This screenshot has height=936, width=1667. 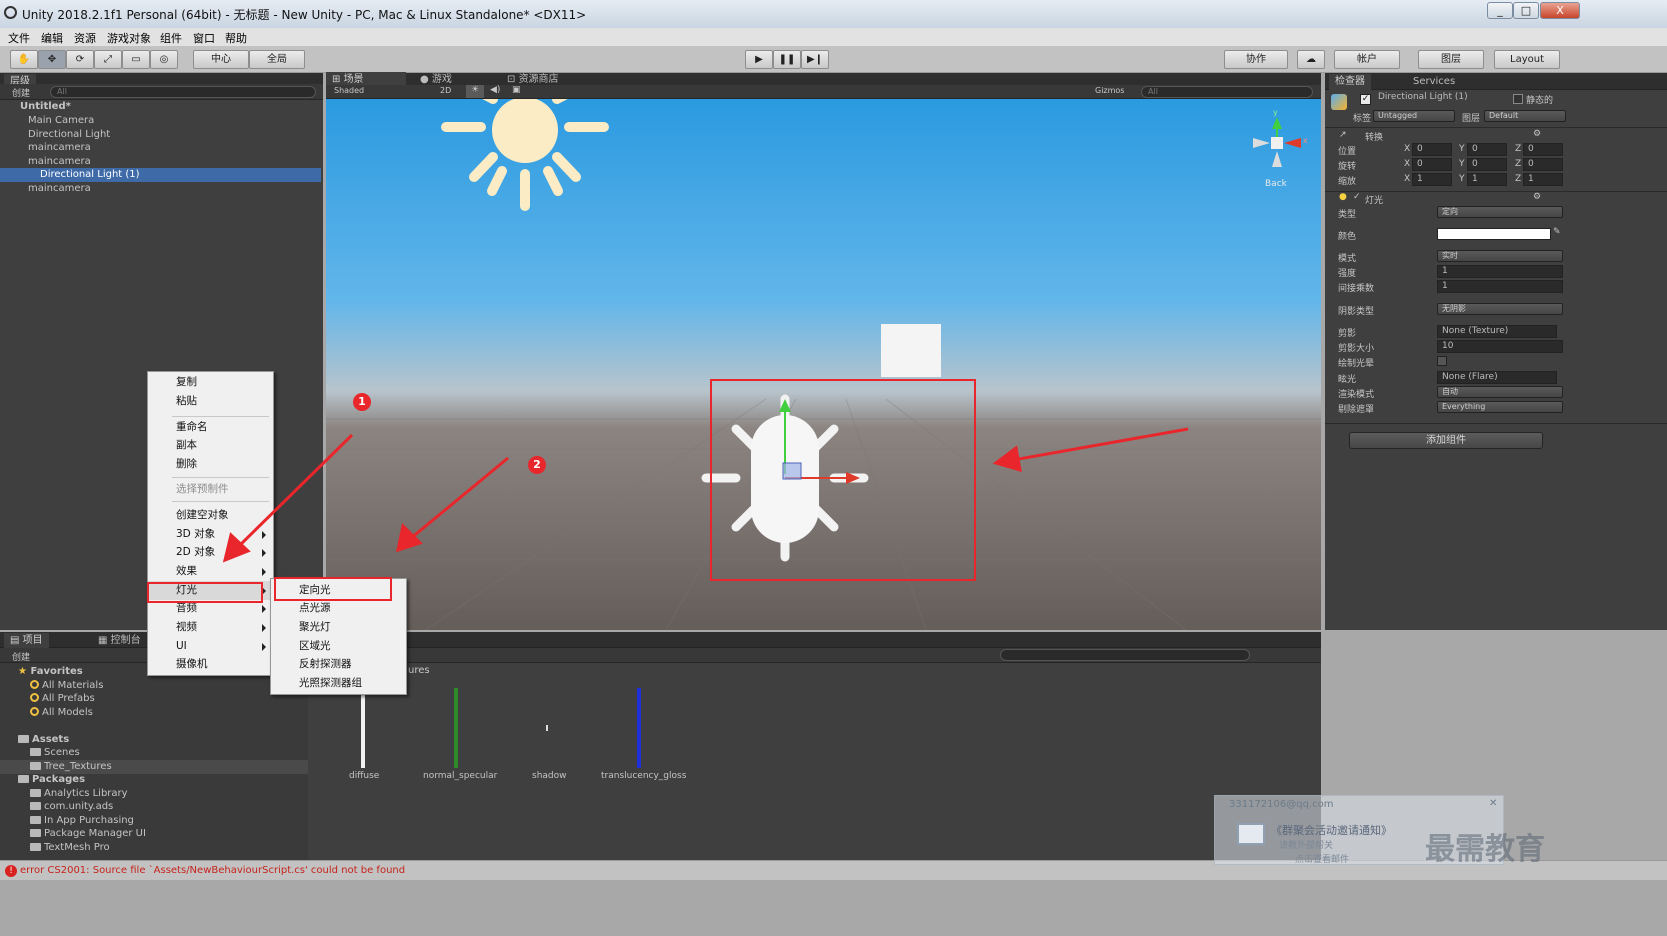 What do you see at coordinates (1434, 82) in the screenshot?
I see `tab-services: Services` at bounding box center [1434, 82].